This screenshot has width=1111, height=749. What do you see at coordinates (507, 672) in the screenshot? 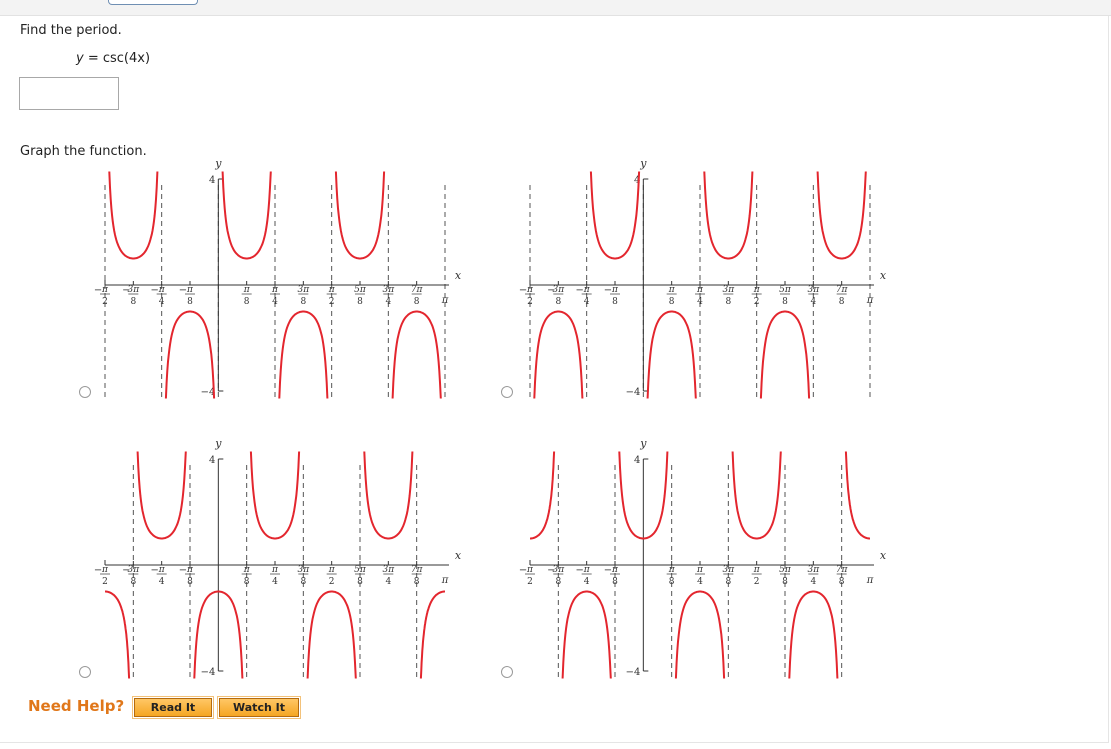
I see `option-4-radio` at bounding box center [507, 672].